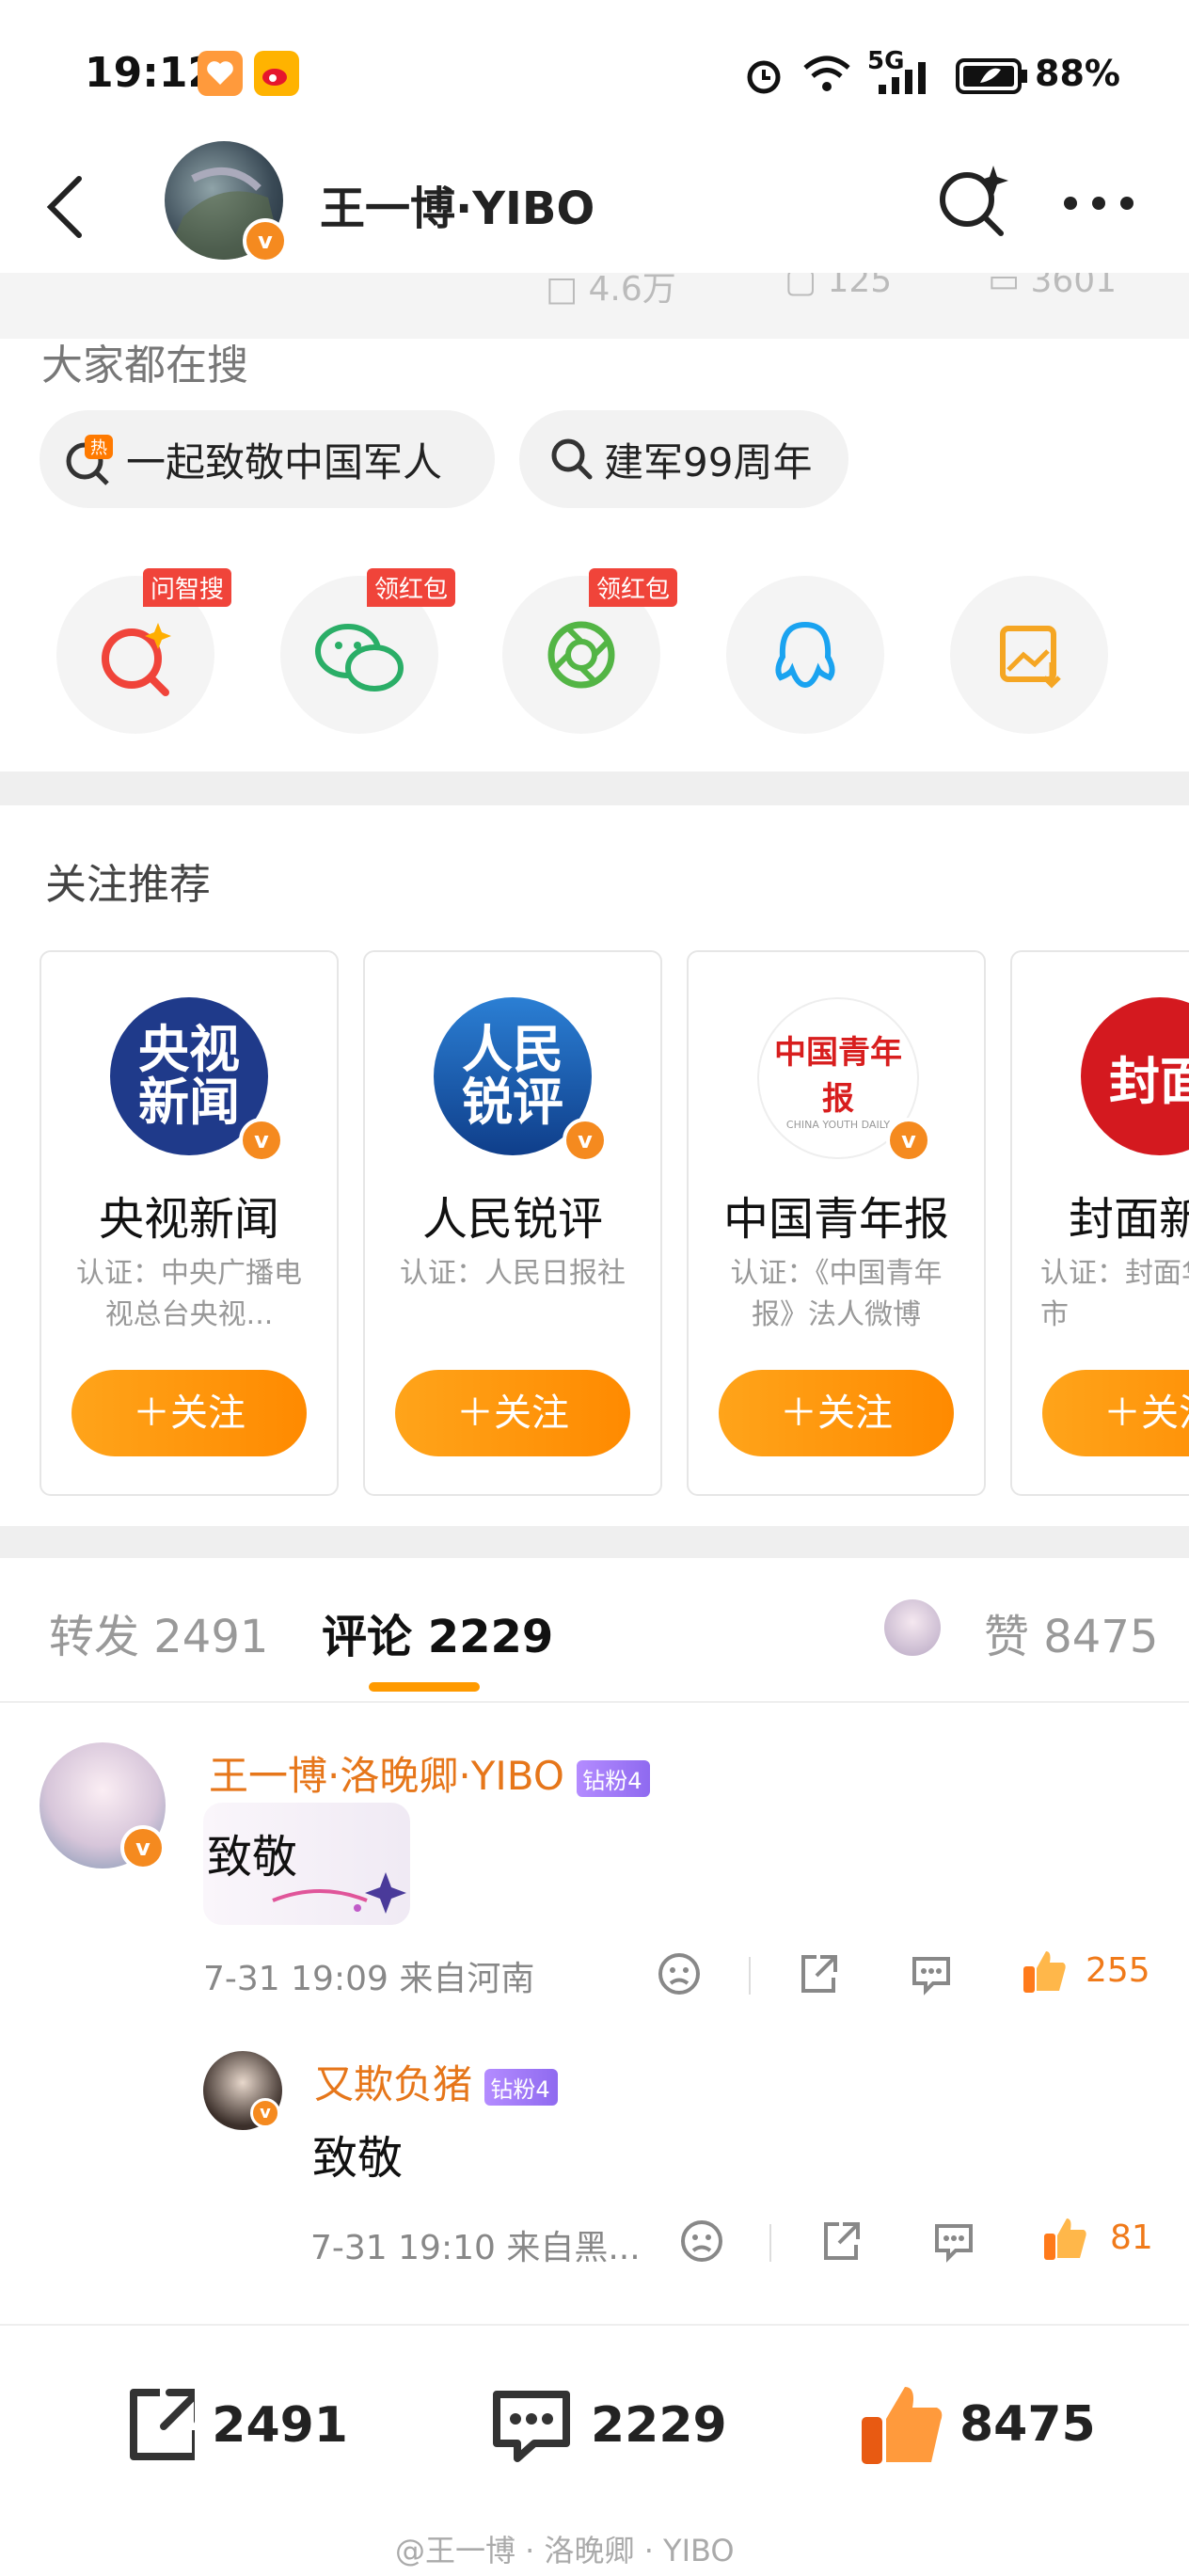  What do you see at coordinates (572, 459) in the screenshot?
I see `search-icon` at bounding box center [572, 459].